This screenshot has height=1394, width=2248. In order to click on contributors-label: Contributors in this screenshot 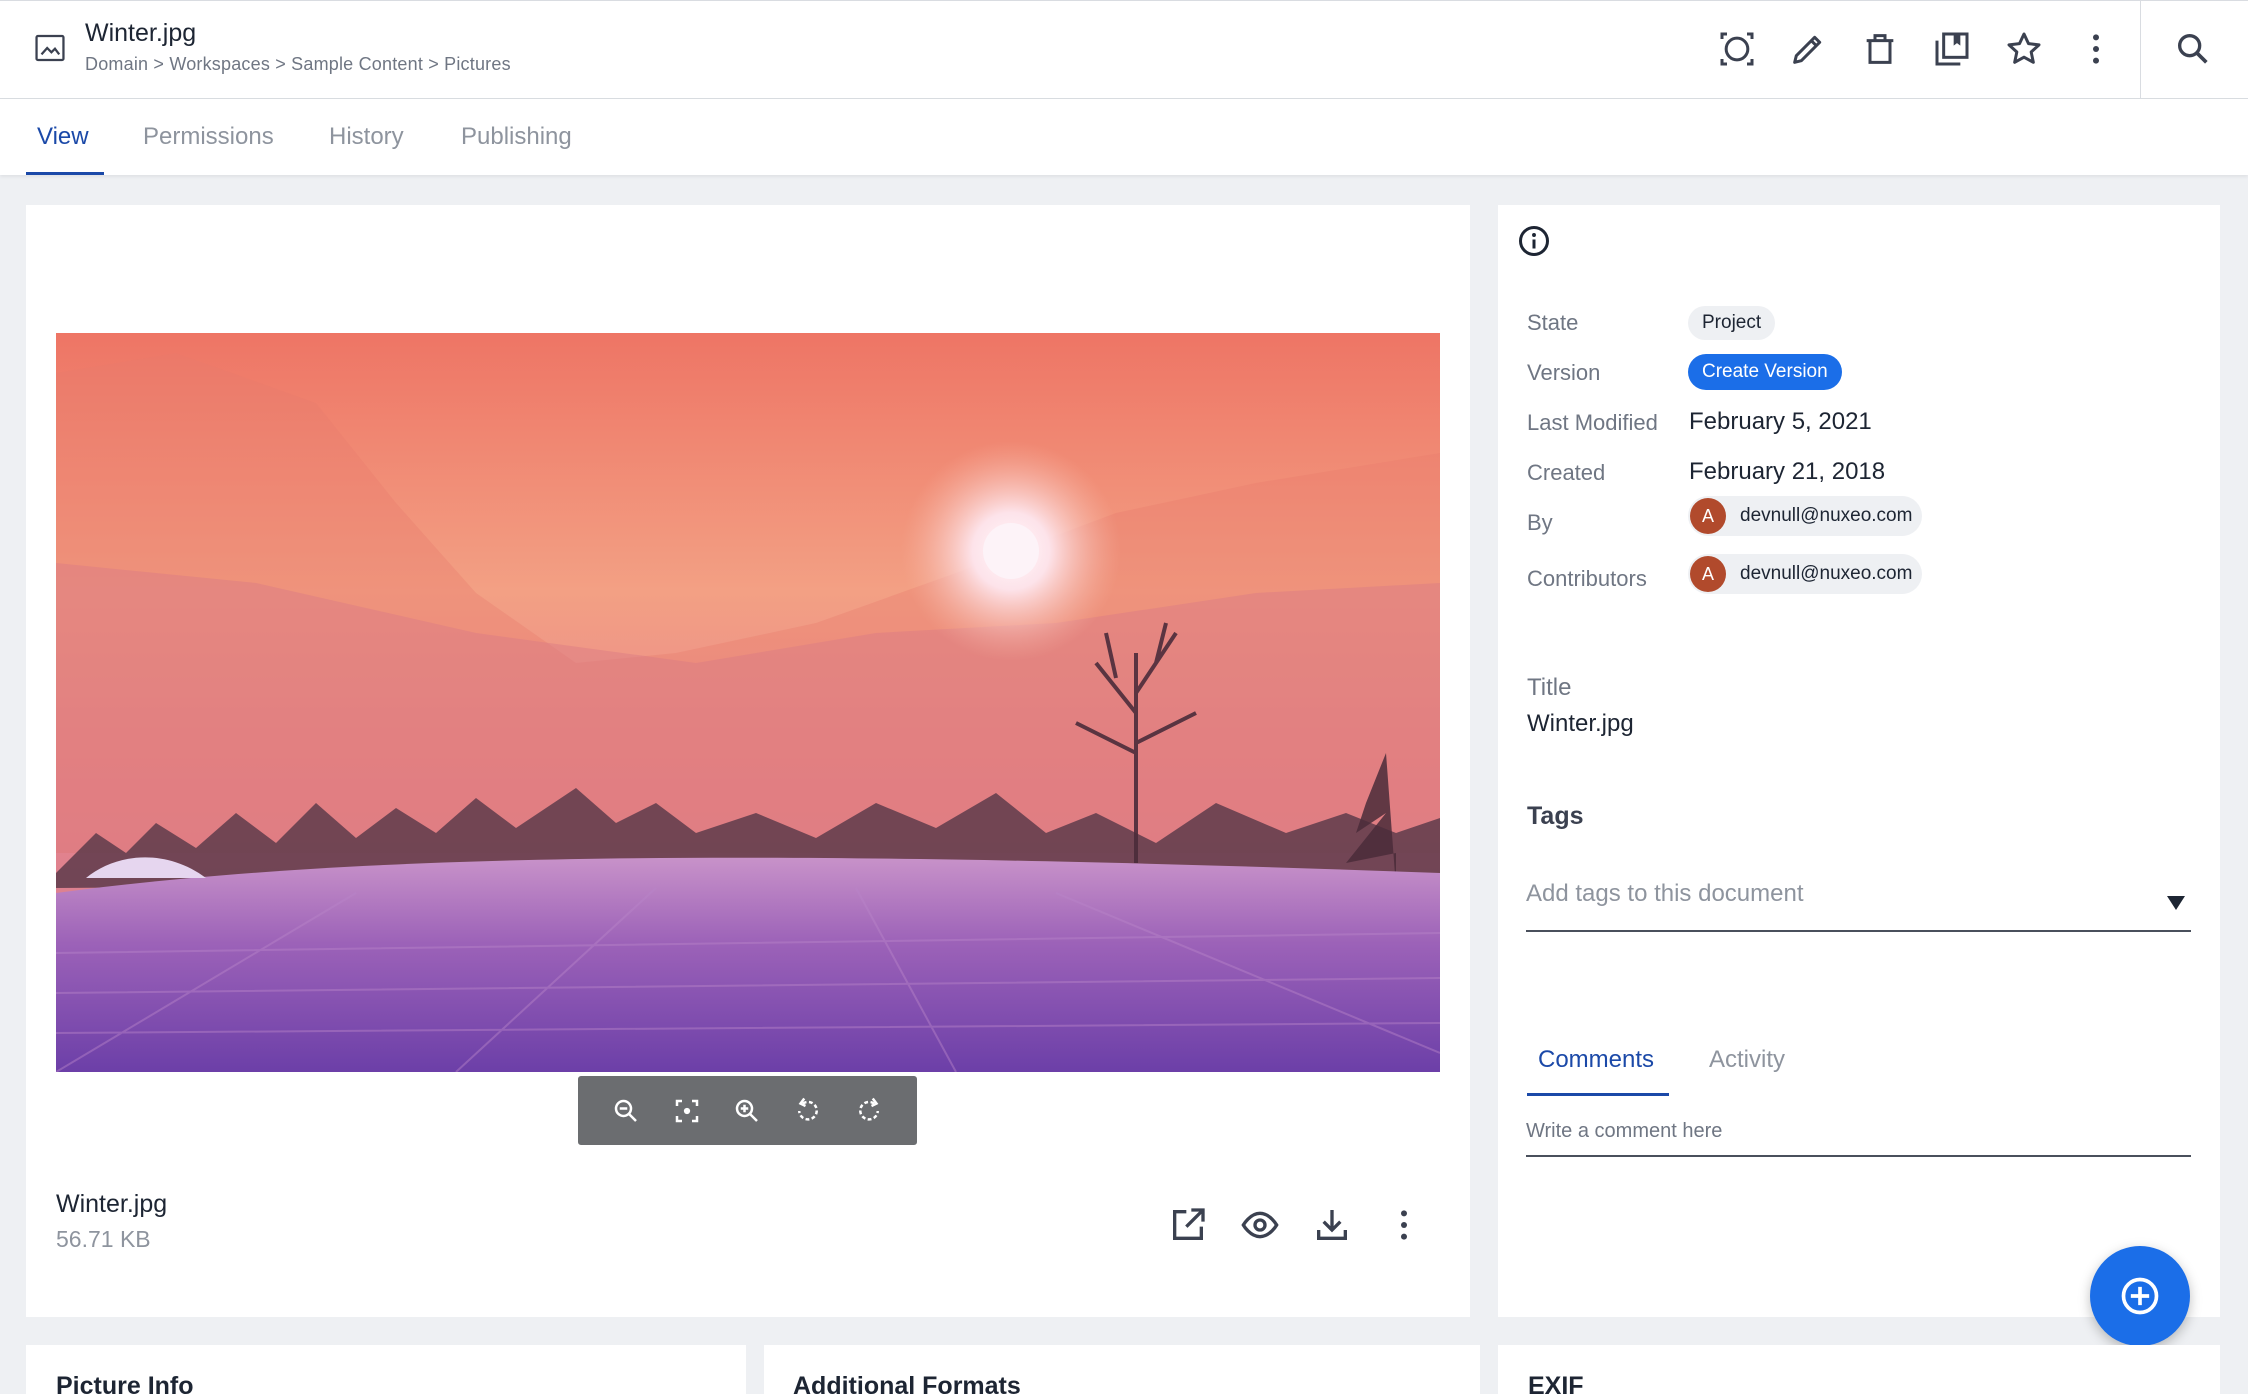, I will do `click(1587, 578)`.